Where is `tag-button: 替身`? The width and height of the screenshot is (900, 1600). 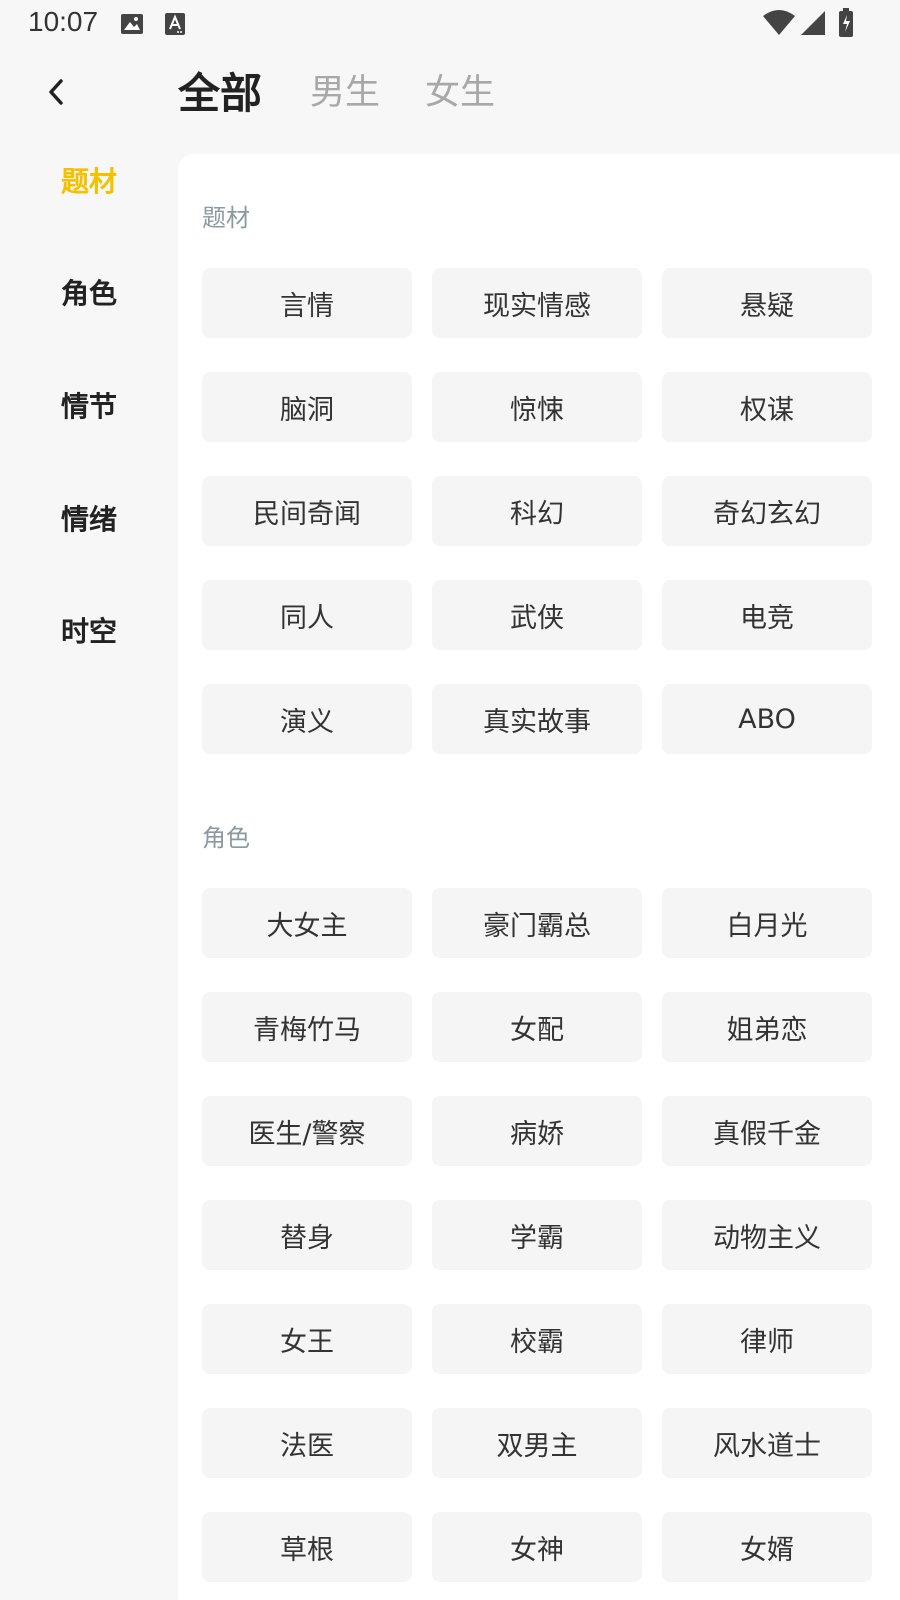
tag-button: 替身 is located at coordinates (307, 1235).